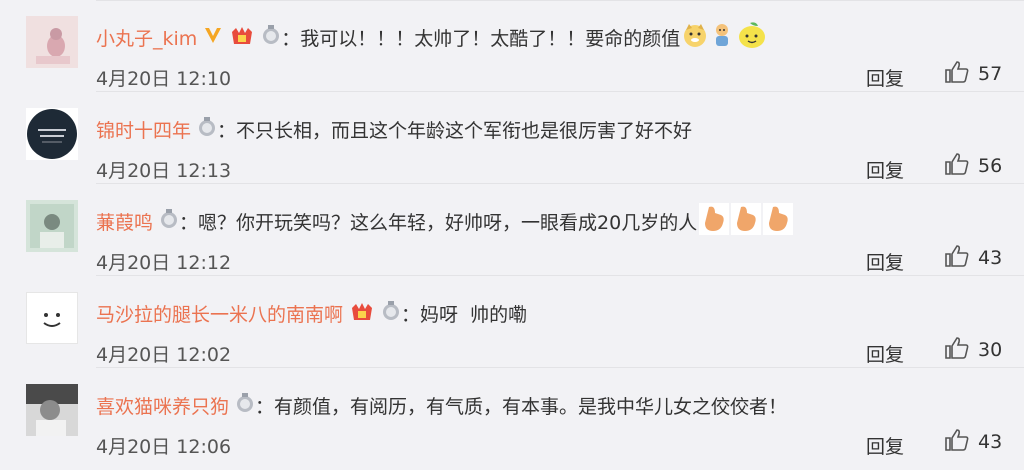 The image size is (1024, 470). What do you see at coordinates (990, 166) in the screenshot?
I see `like-count: 56` at bounding box center [990, 166].